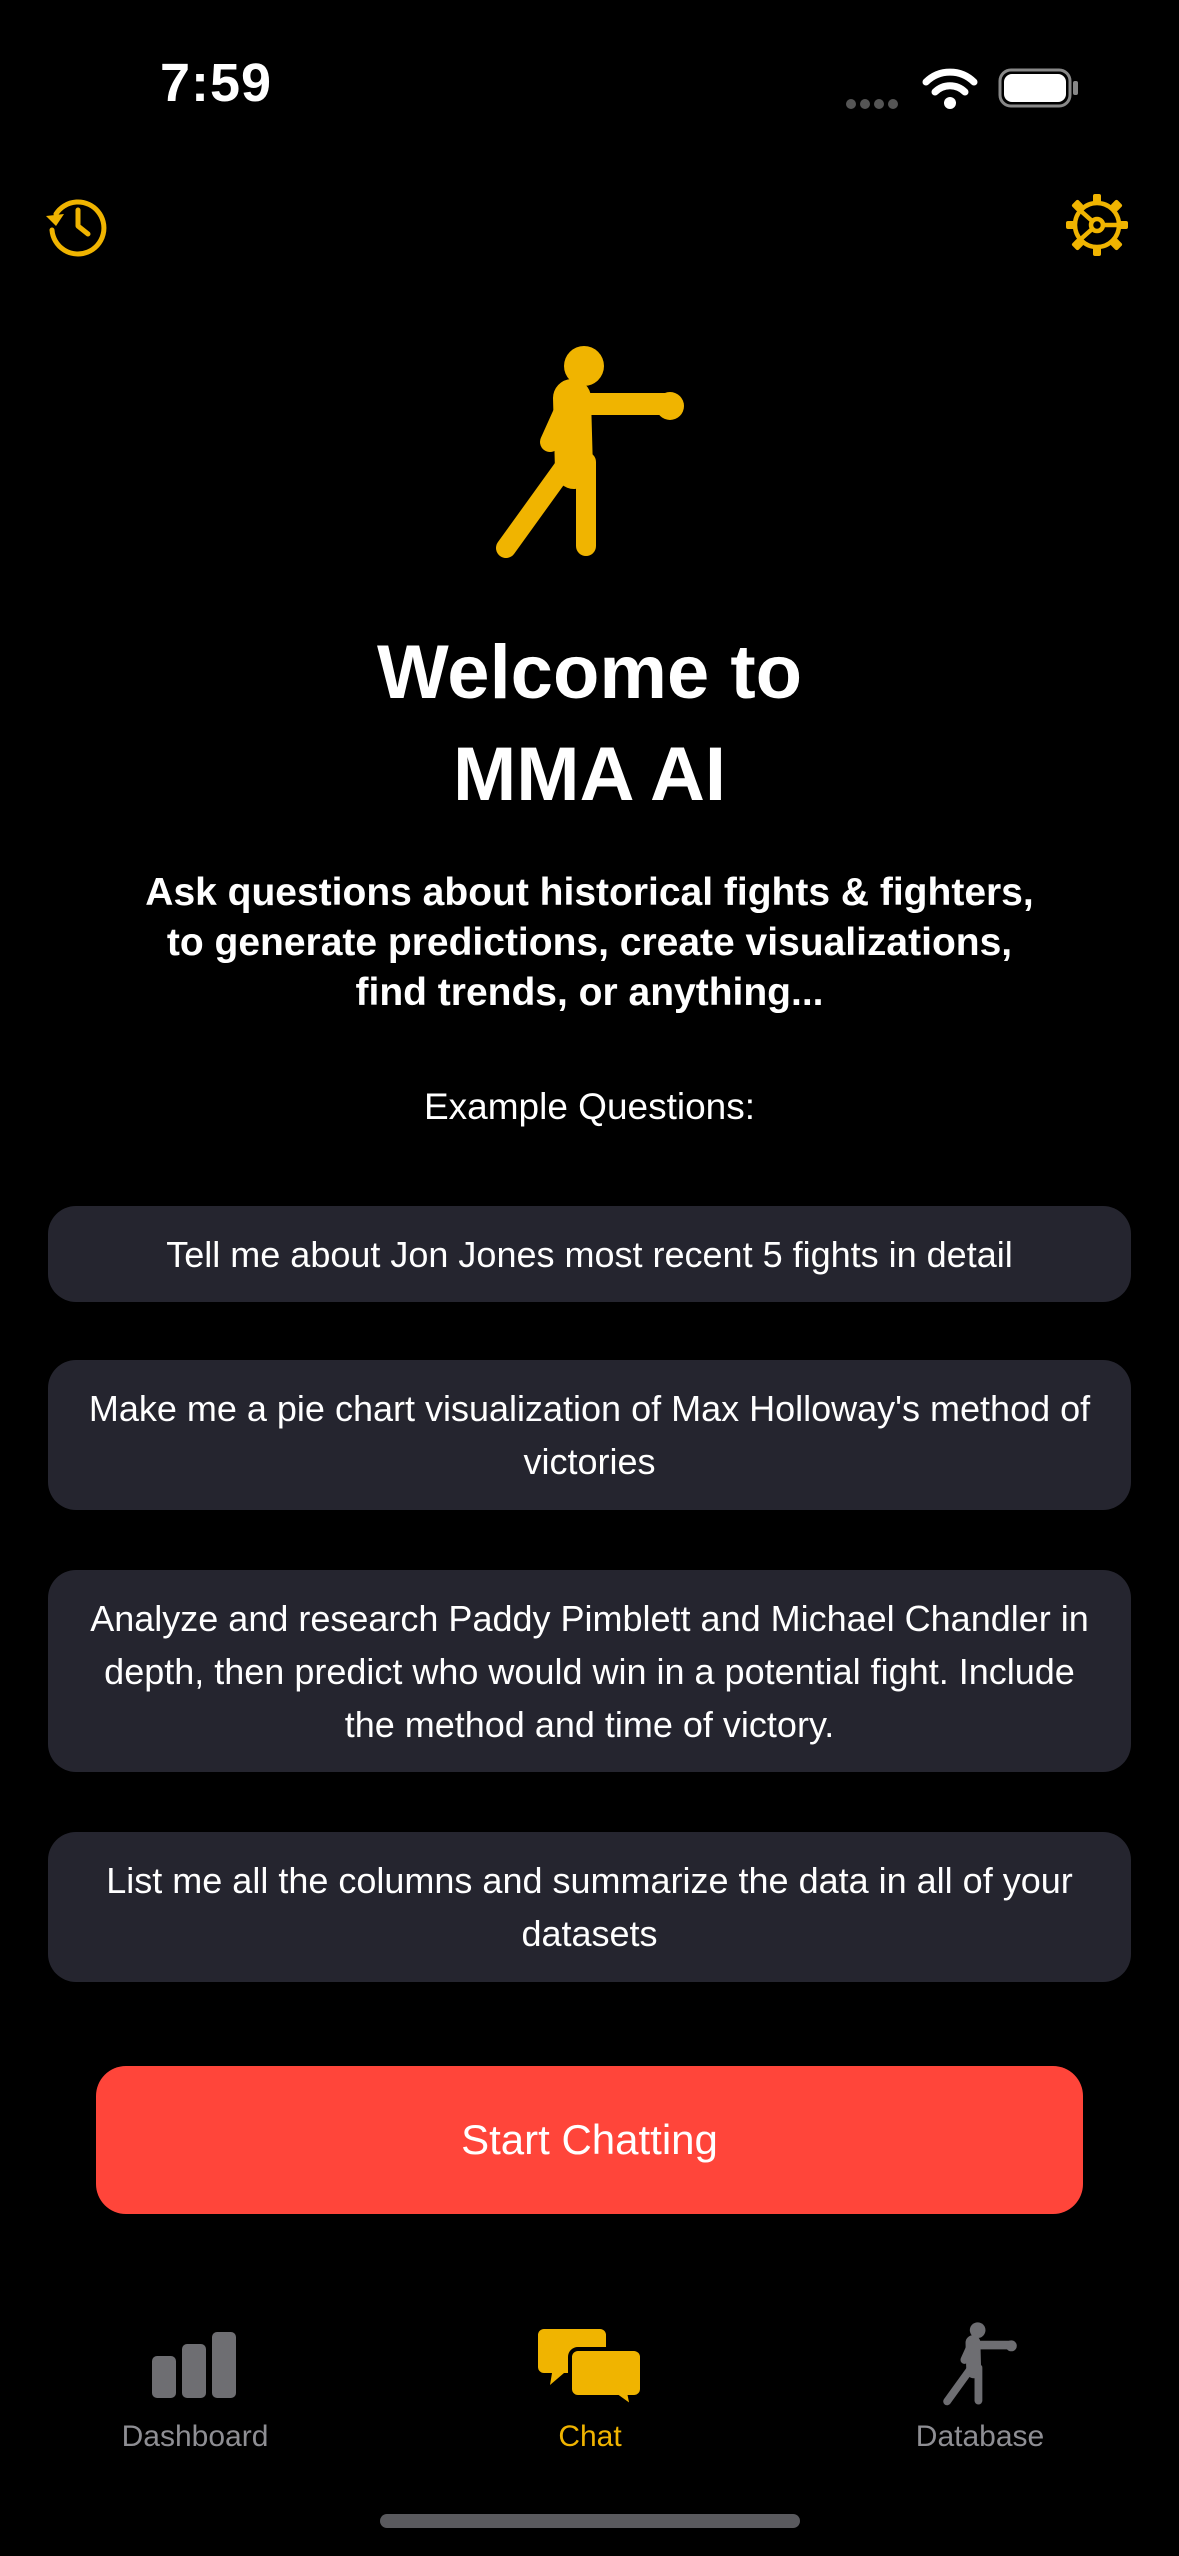  What do you see at coordinates (195, 2436) in the screenshot?
I see `tab-dashboard-label: Dashboard` at bounding box center [195, 2436].